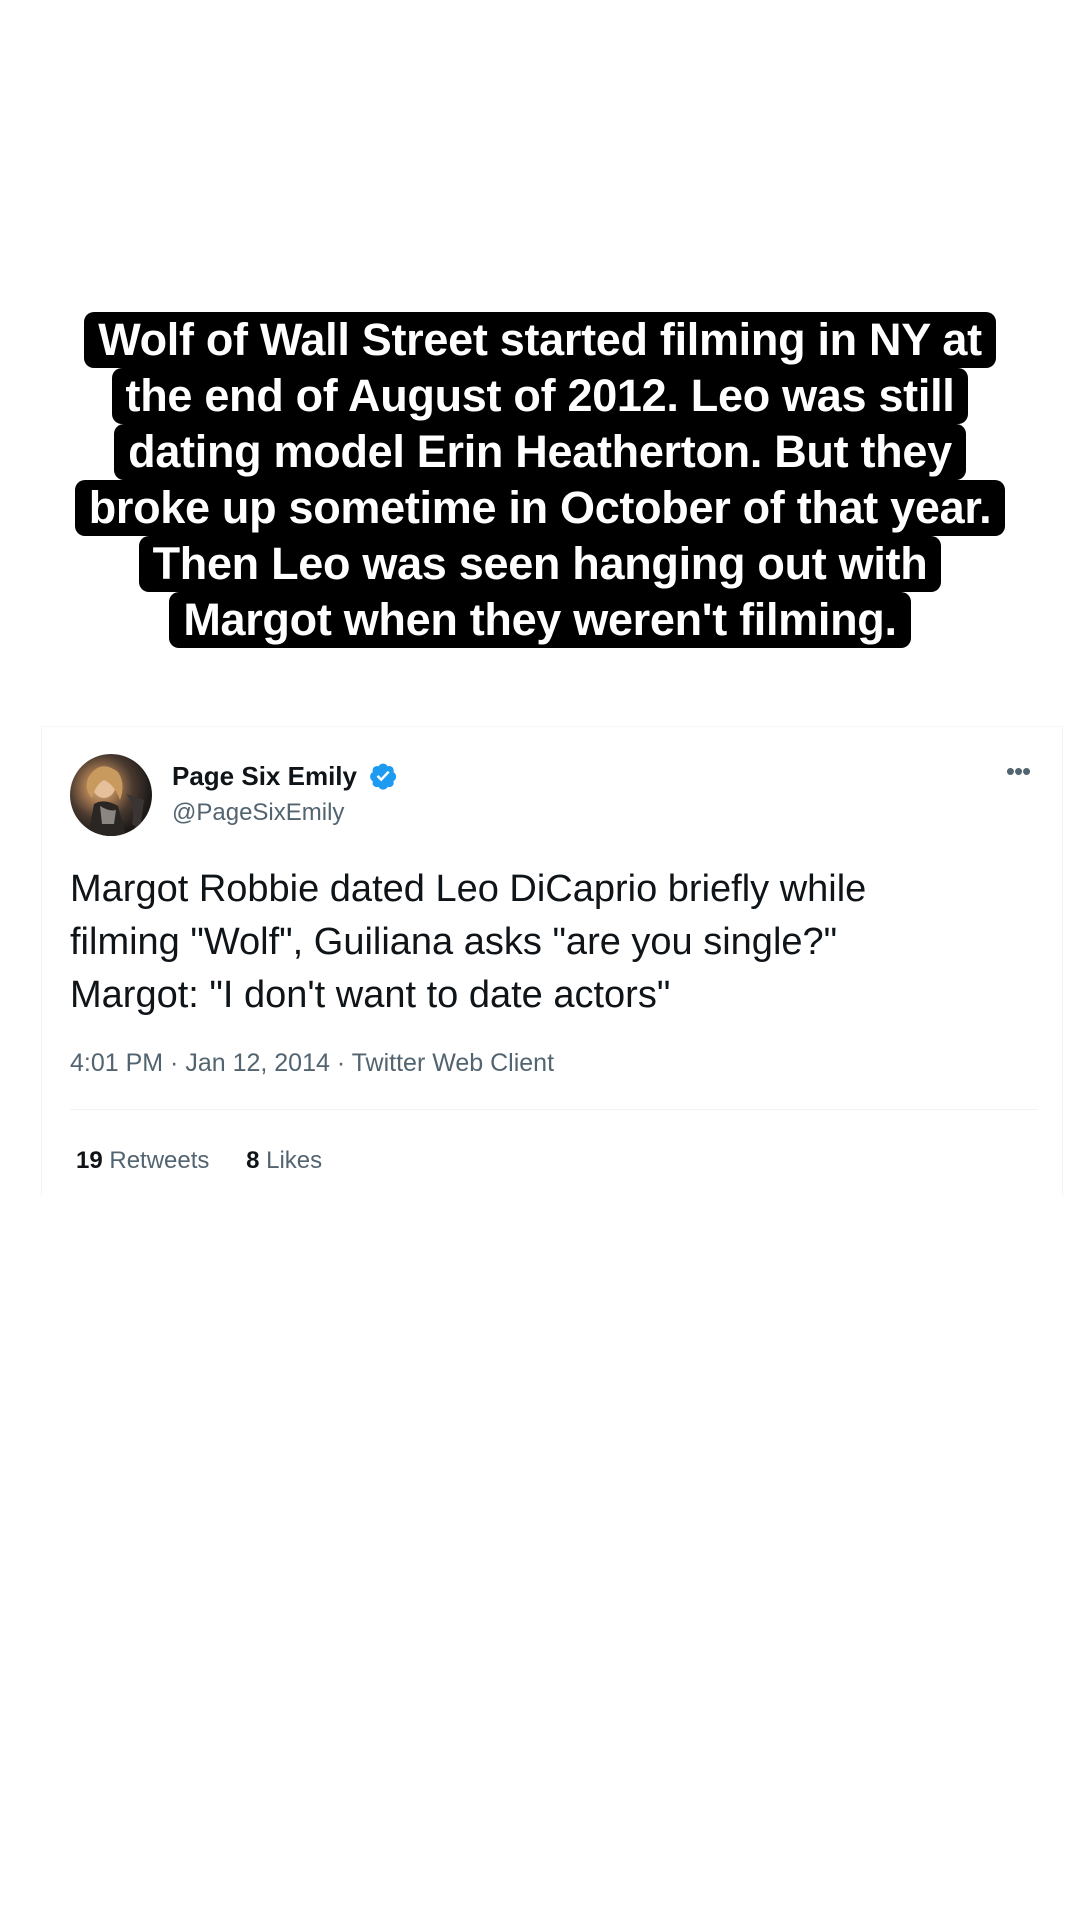  What do you see at coordinates (214, 1161) in the screenshot?
I see `tweet-stats: 19 Retweets 8 Likes` at bounding box center [214, 1161].